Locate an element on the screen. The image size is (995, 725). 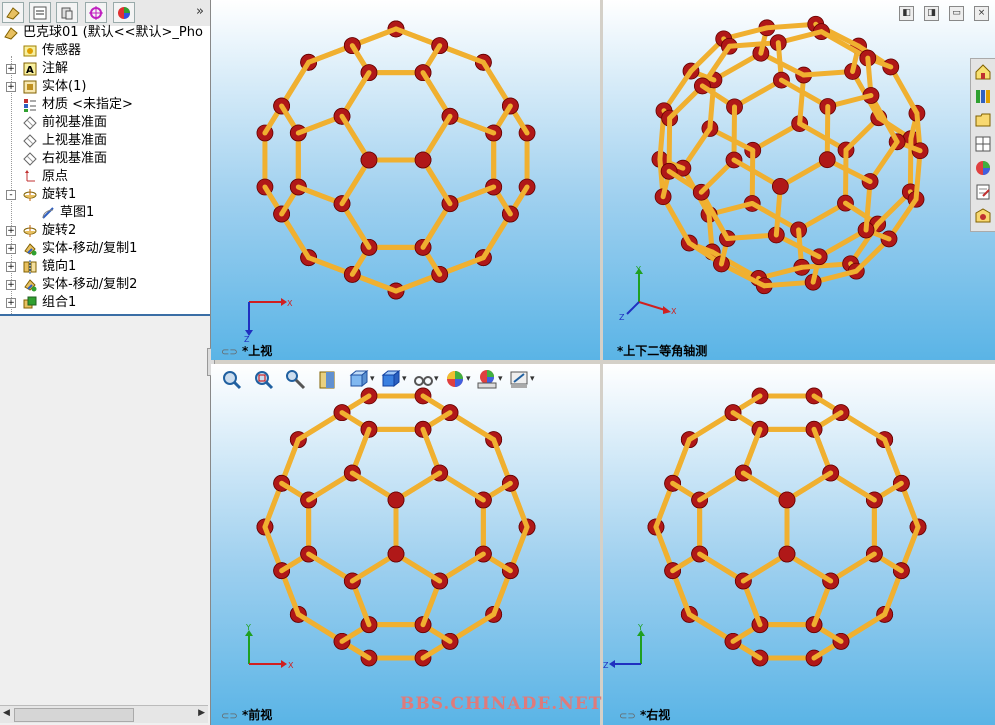
apply-scene-icon: ▾ is located at coordinates (489, 382).